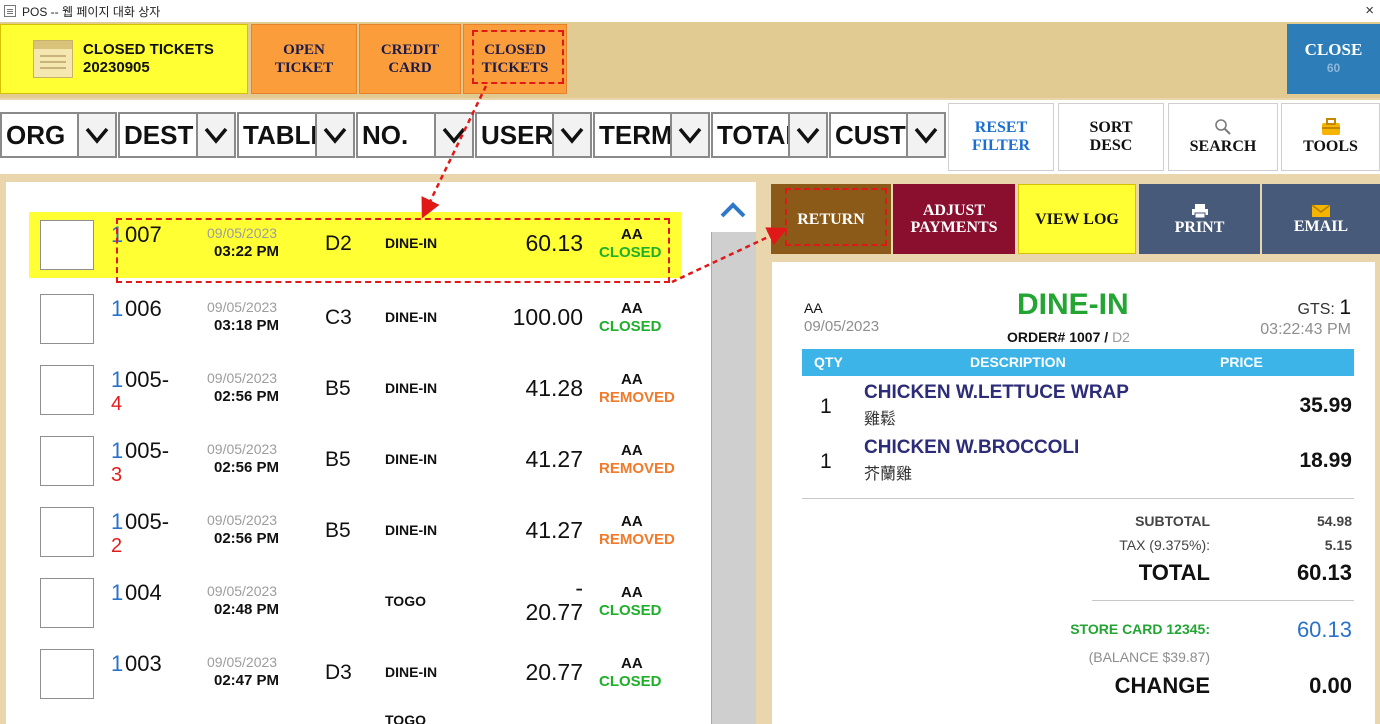 Image resolution: width=1380 pixels, height=724 pixels. I want to click on reset-filter-line2: FILTER, so click(1001, 145).